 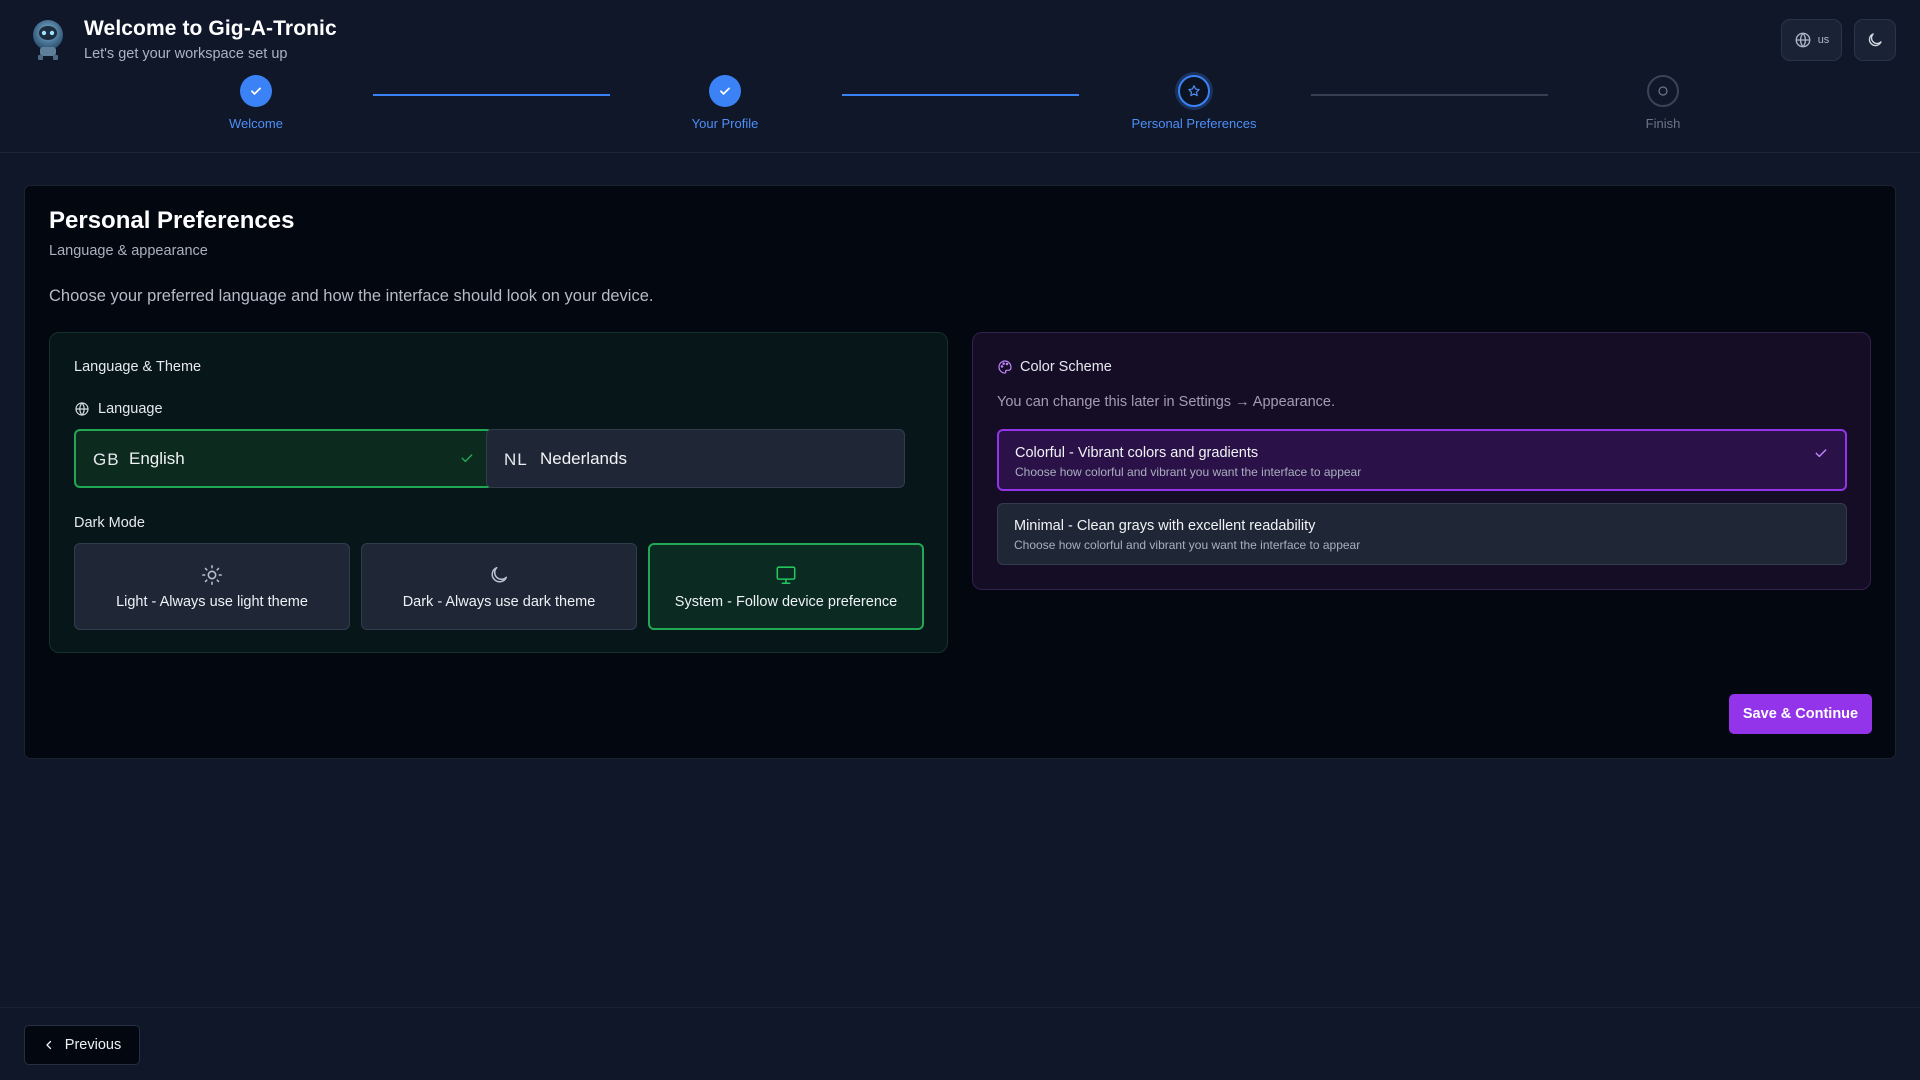 I want to click on step-welcome: Welcome, so click(x=256, y=103).